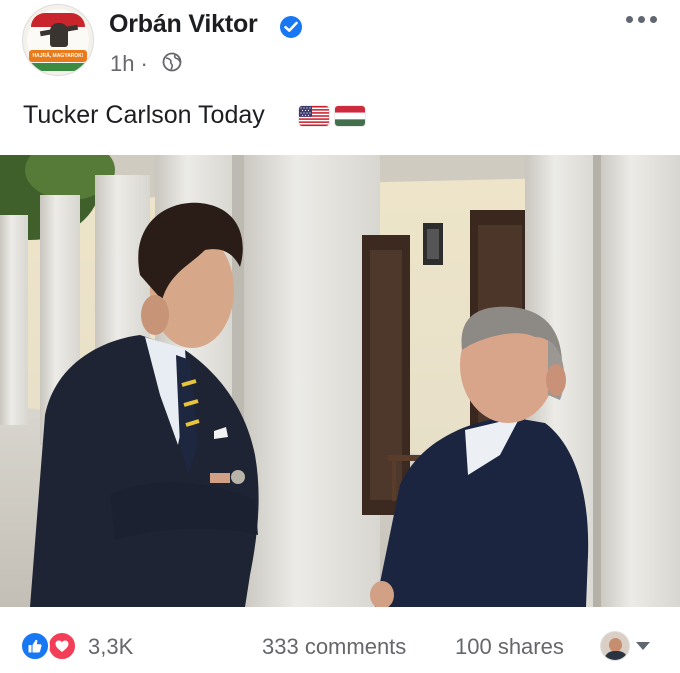  I want to click on post-meta: 1h ·, so click(132, 64).